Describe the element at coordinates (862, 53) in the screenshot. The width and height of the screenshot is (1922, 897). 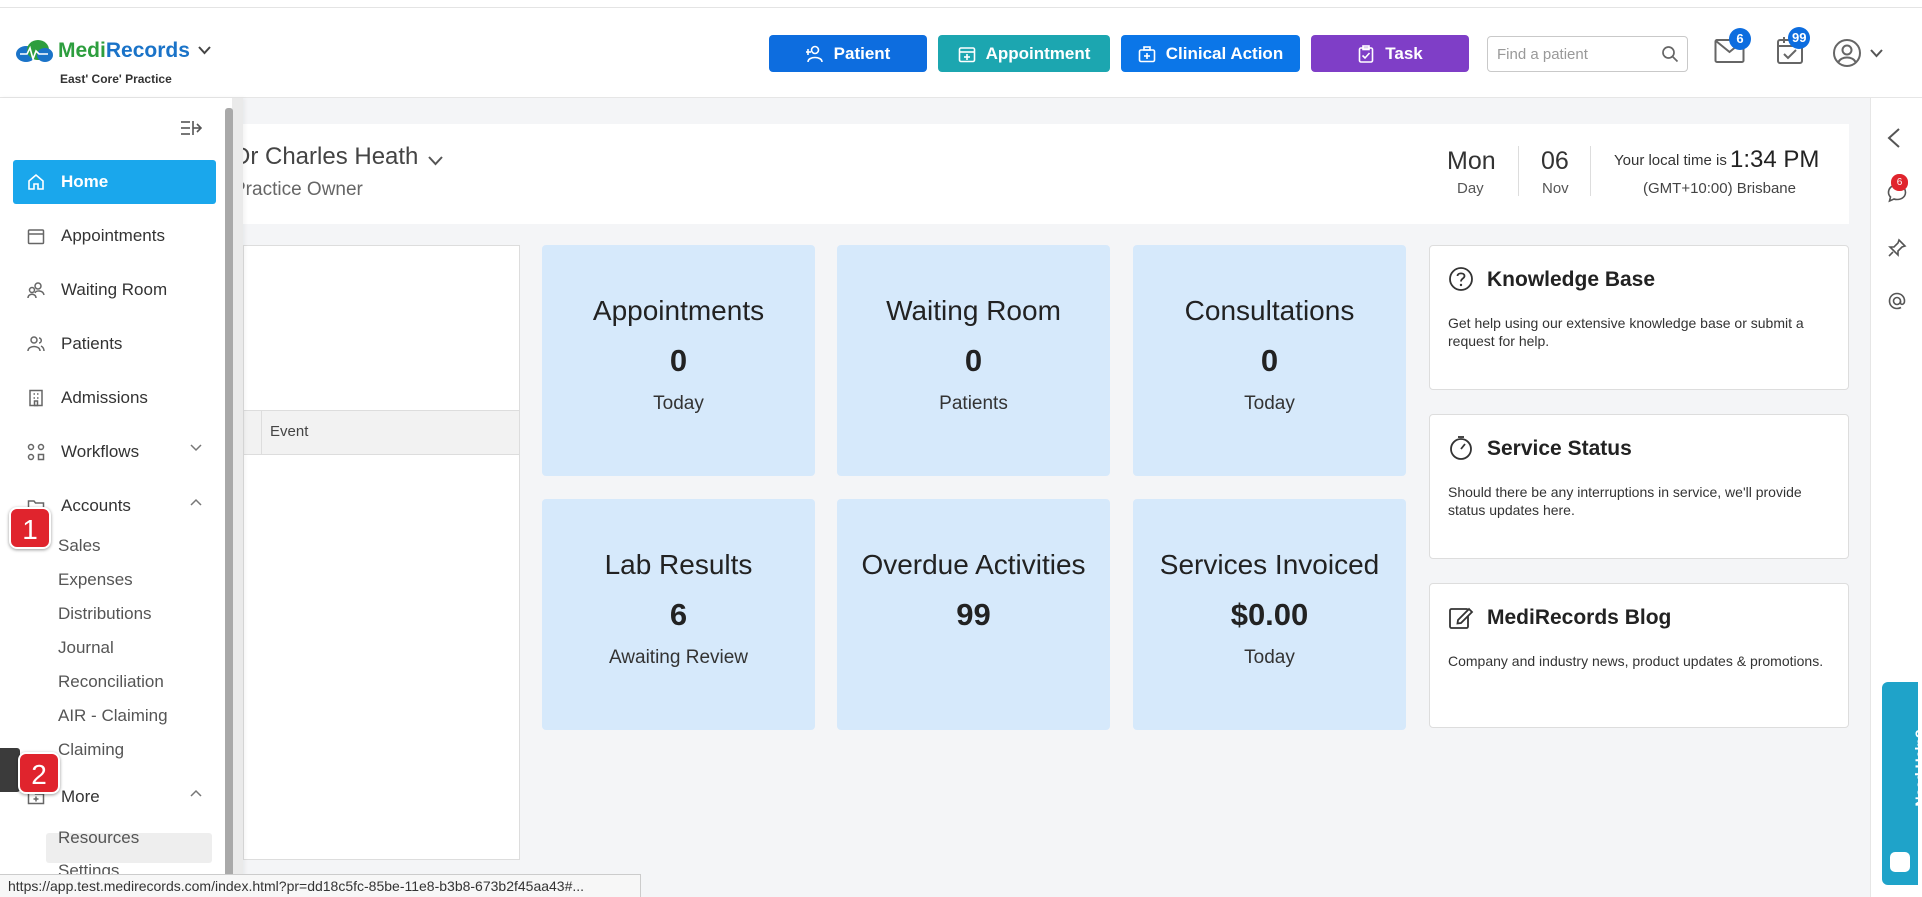
I see `new-patient-label: Patient` at that location.